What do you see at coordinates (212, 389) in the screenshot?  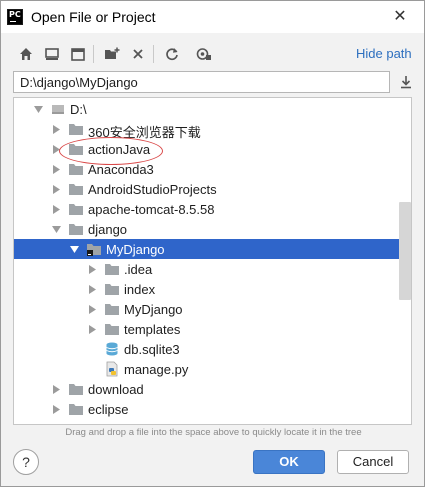 I see `tree-row: download` at bounding box center [212, 389].